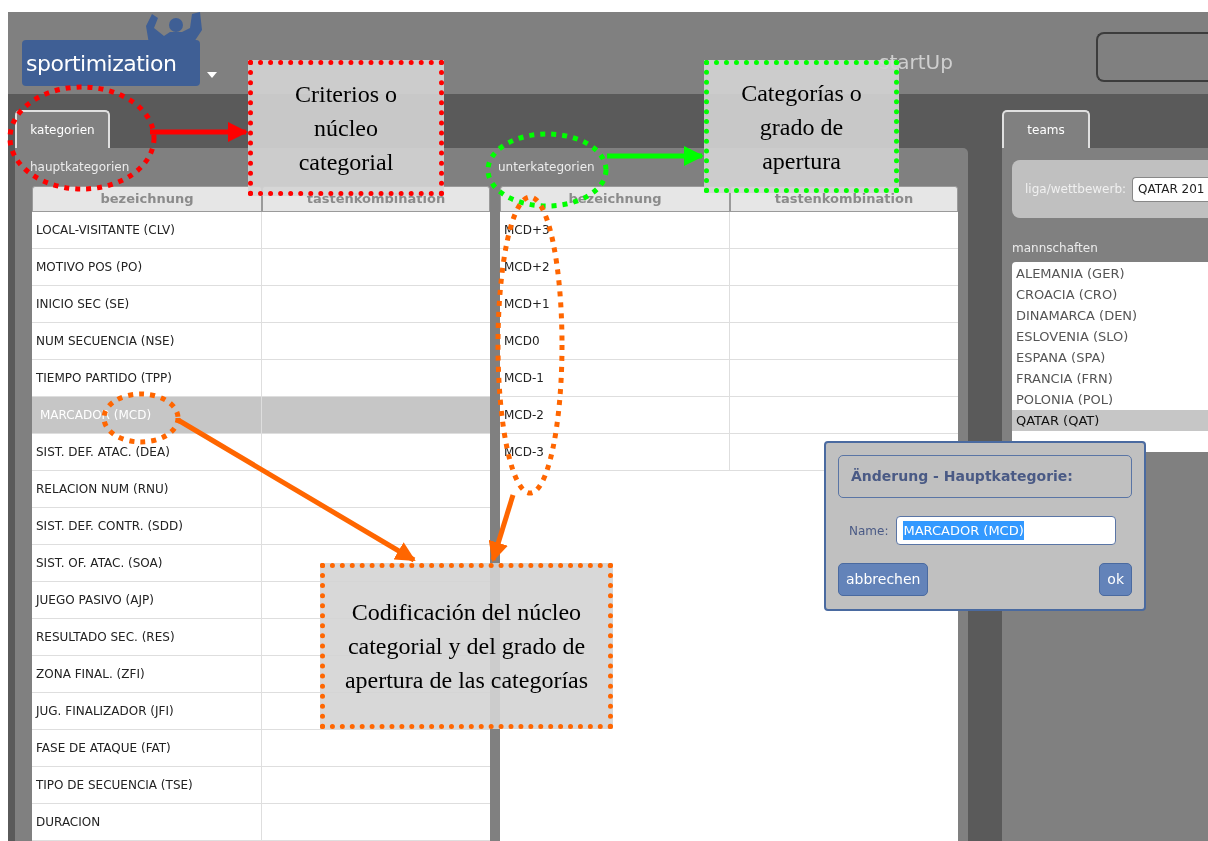 The image size is (1208, 841). What do you see at coordinates (102, 489) in the screenshot?
I see `table-cell-text: RELACION NUM (RNU)` at bounding box center [102, 489].